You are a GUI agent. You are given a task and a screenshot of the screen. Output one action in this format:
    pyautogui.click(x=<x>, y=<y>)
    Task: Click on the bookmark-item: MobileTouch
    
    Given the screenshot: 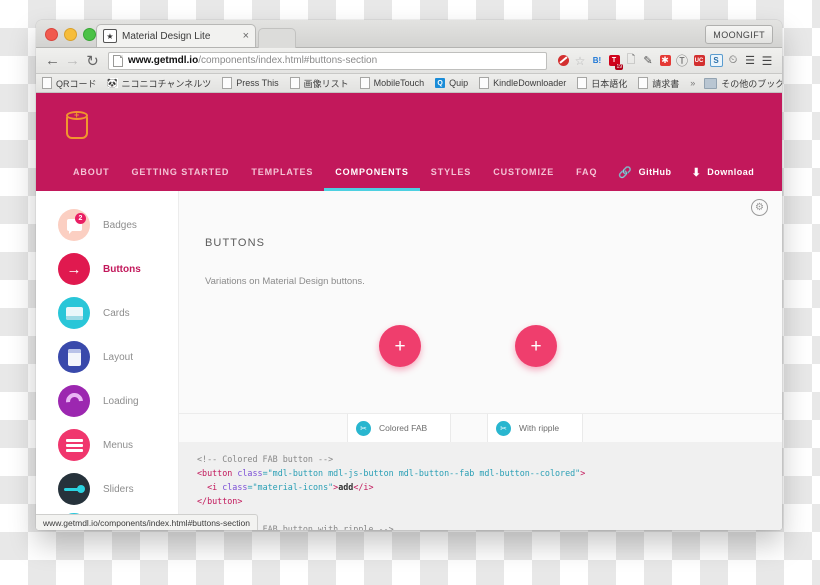 What is the action you would take?
    pyautogui.click(x=392, y=83)
    